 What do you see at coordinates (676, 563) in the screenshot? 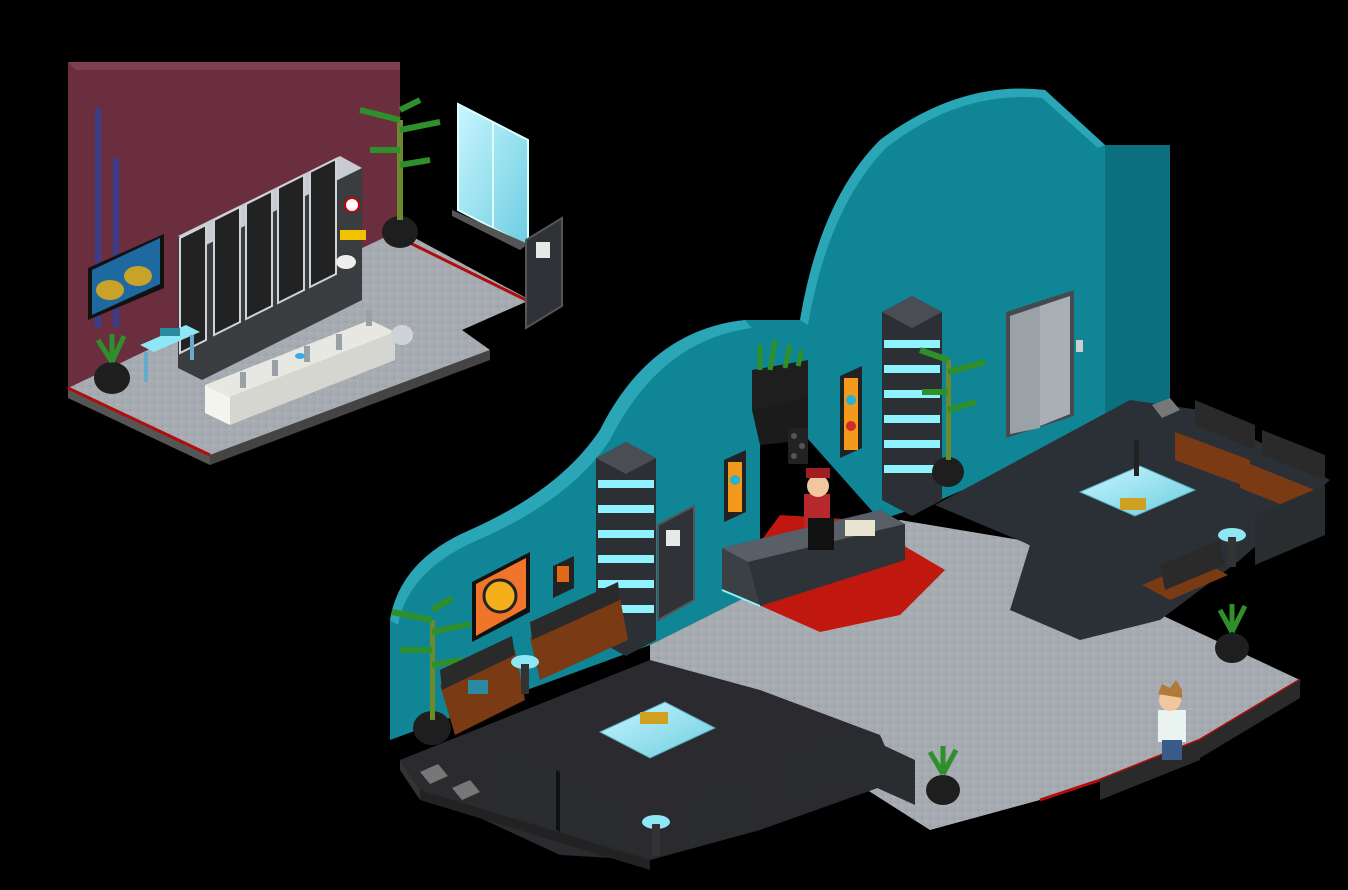
I see `lobby-door` at bounding box center [676, 563].